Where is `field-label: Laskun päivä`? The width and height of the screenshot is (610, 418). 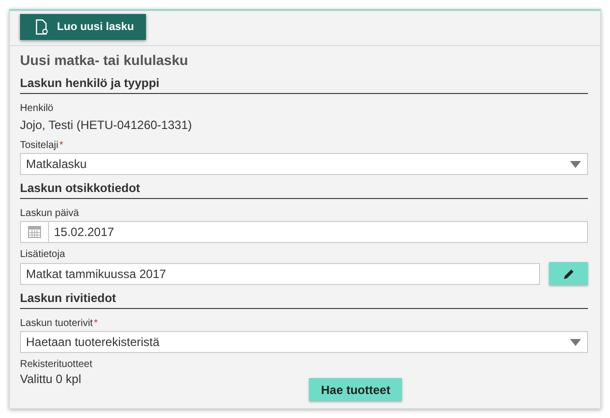
field-label: Laskun päivä is located at coordinates (49, 213).